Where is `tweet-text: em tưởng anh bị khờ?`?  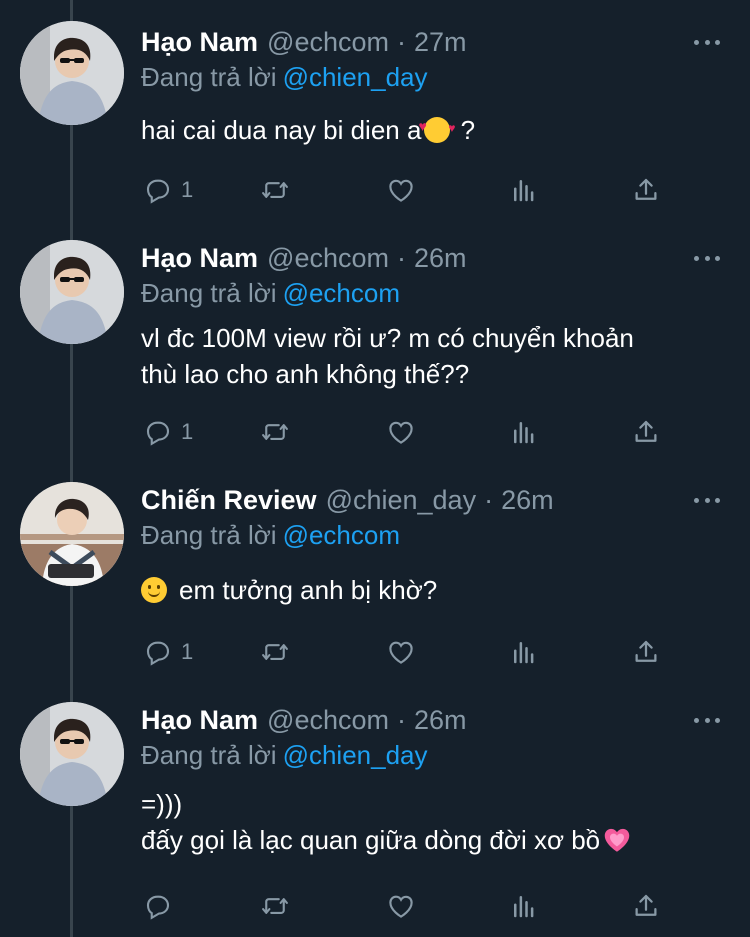
tweet-text: em tưởng anh bị khờ? is located at coordinates (431, 590).